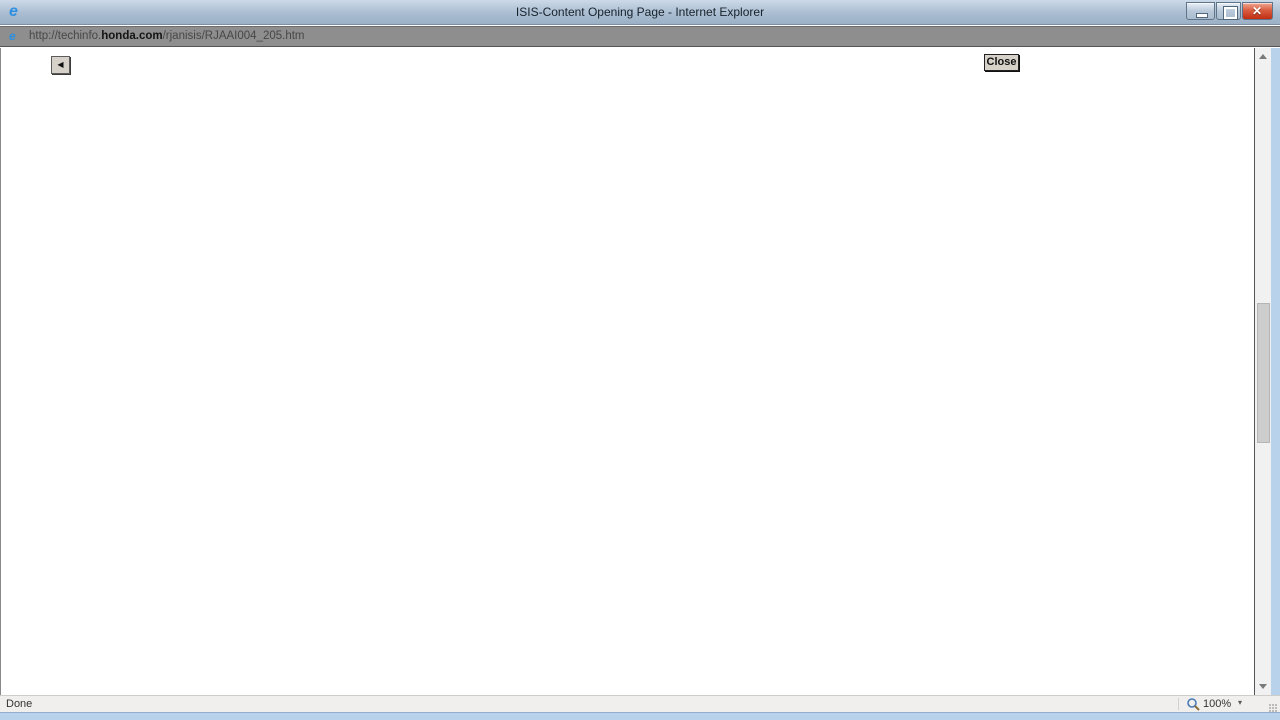 Image resolution: width=1280 pixels, height=720 pixels. I want to click on url-domain: honda.com, so click(132, 36).